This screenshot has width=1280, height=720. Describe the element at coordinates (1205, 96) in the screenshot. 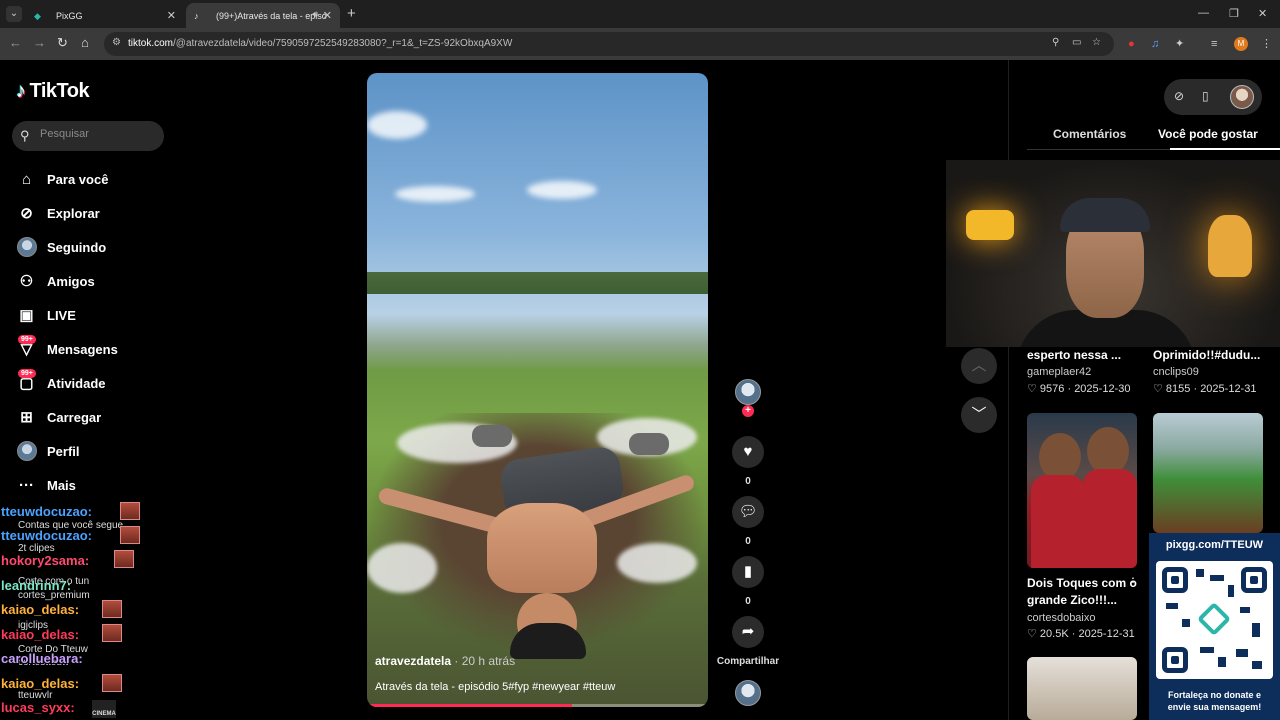

I see `device-icon: ▯` at that location.